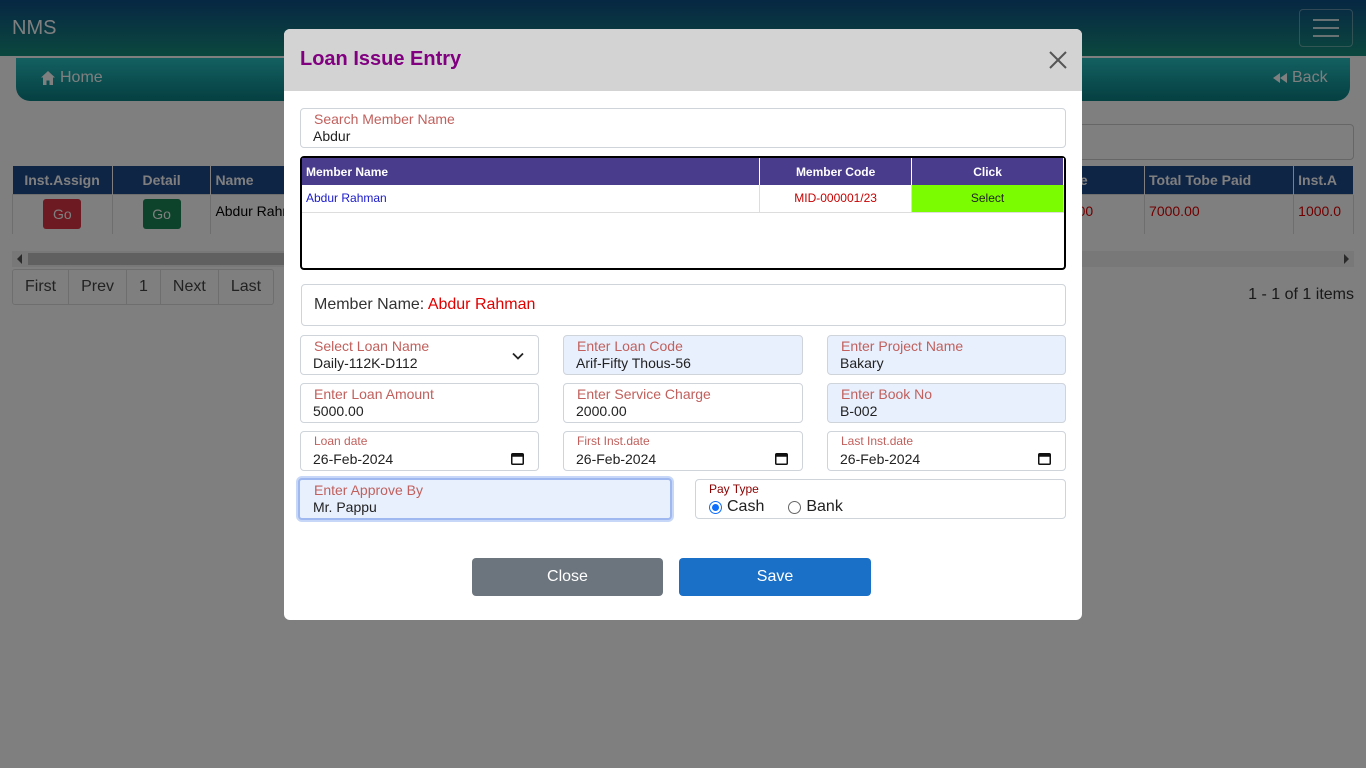 This screenshot has height=768, width=1366. Describe the element at coordinates (715, 507) in the screenshot. I see `cash-radio` at that location.